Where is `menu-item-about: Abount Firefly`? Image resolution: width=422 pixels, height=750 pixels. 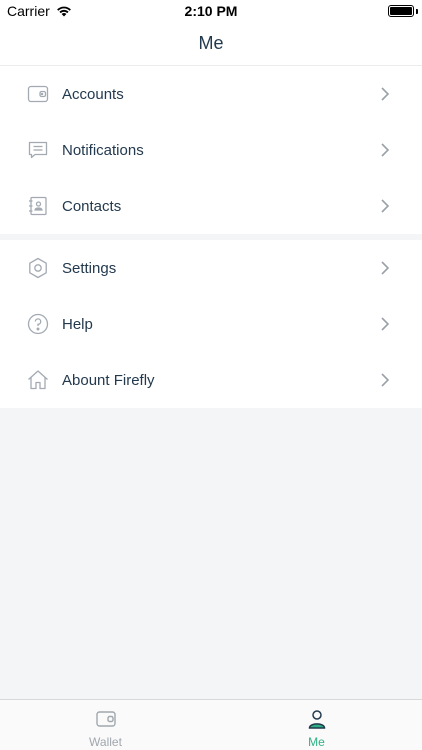
menu-item-about: Abount Firefly is located at coordinates (211, 380).